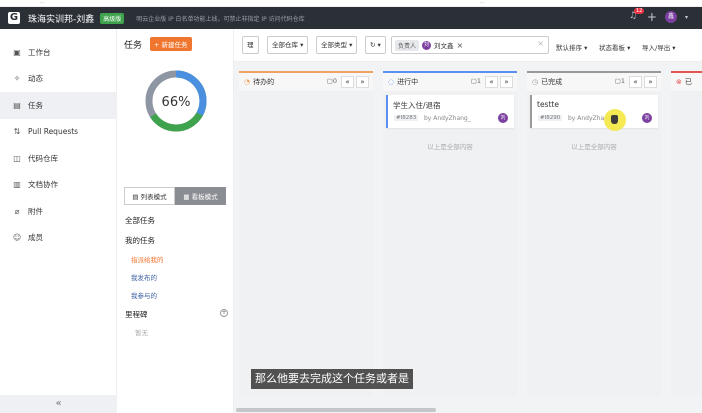  What do you see at coordinates (224, 313) in the screenshot?
I see `add-milestone-icon: +` at bounding box center [224, 313].